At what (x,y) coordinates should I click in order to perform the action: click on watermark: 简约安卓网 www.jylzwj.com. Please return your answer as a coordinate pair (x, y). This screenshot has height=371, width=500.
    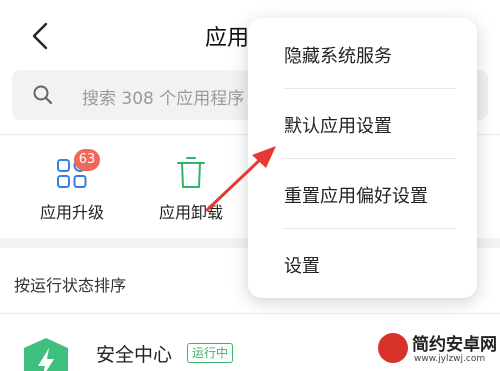
    Looking at the image, I should click on (439, 350).